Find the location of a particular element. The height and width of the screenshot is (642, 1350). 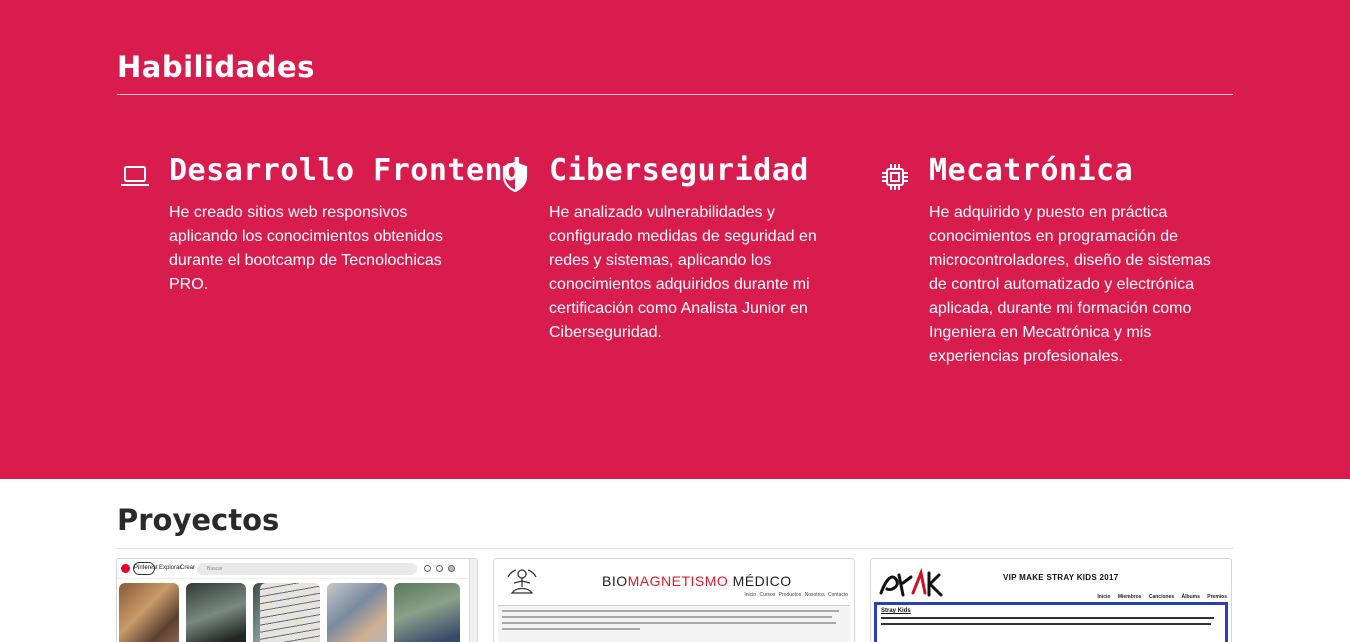

preview-search: Buscar is located at coordinates (307, 569).